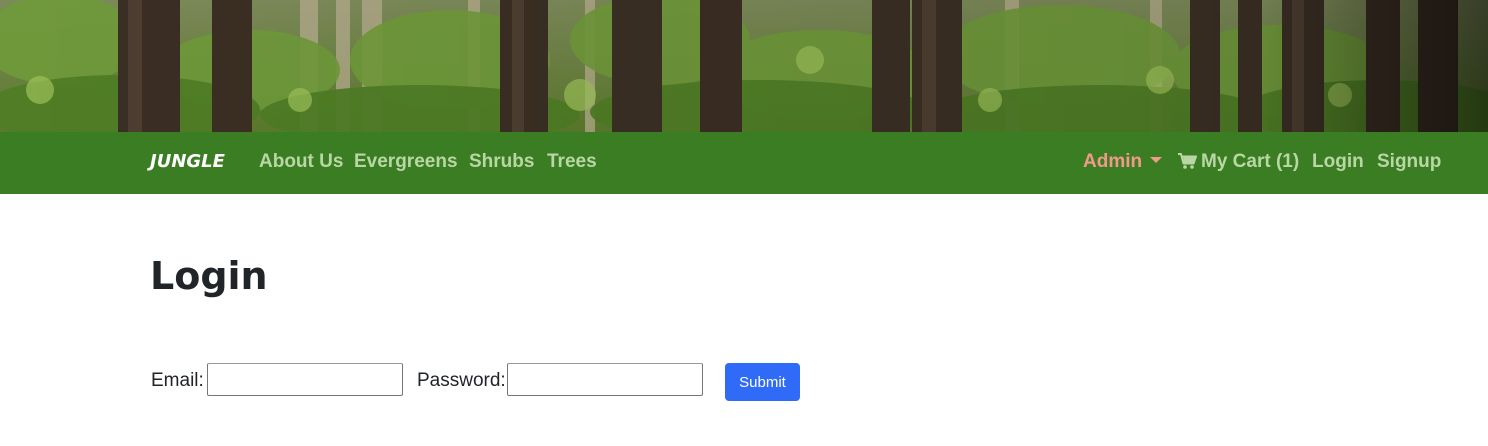 The height and width of the screenshot is (446, 1488). What do you see at coordinates (762, 382) in the screenshot?
I see `submit-button: Submit` at bounding box center [762, 382].